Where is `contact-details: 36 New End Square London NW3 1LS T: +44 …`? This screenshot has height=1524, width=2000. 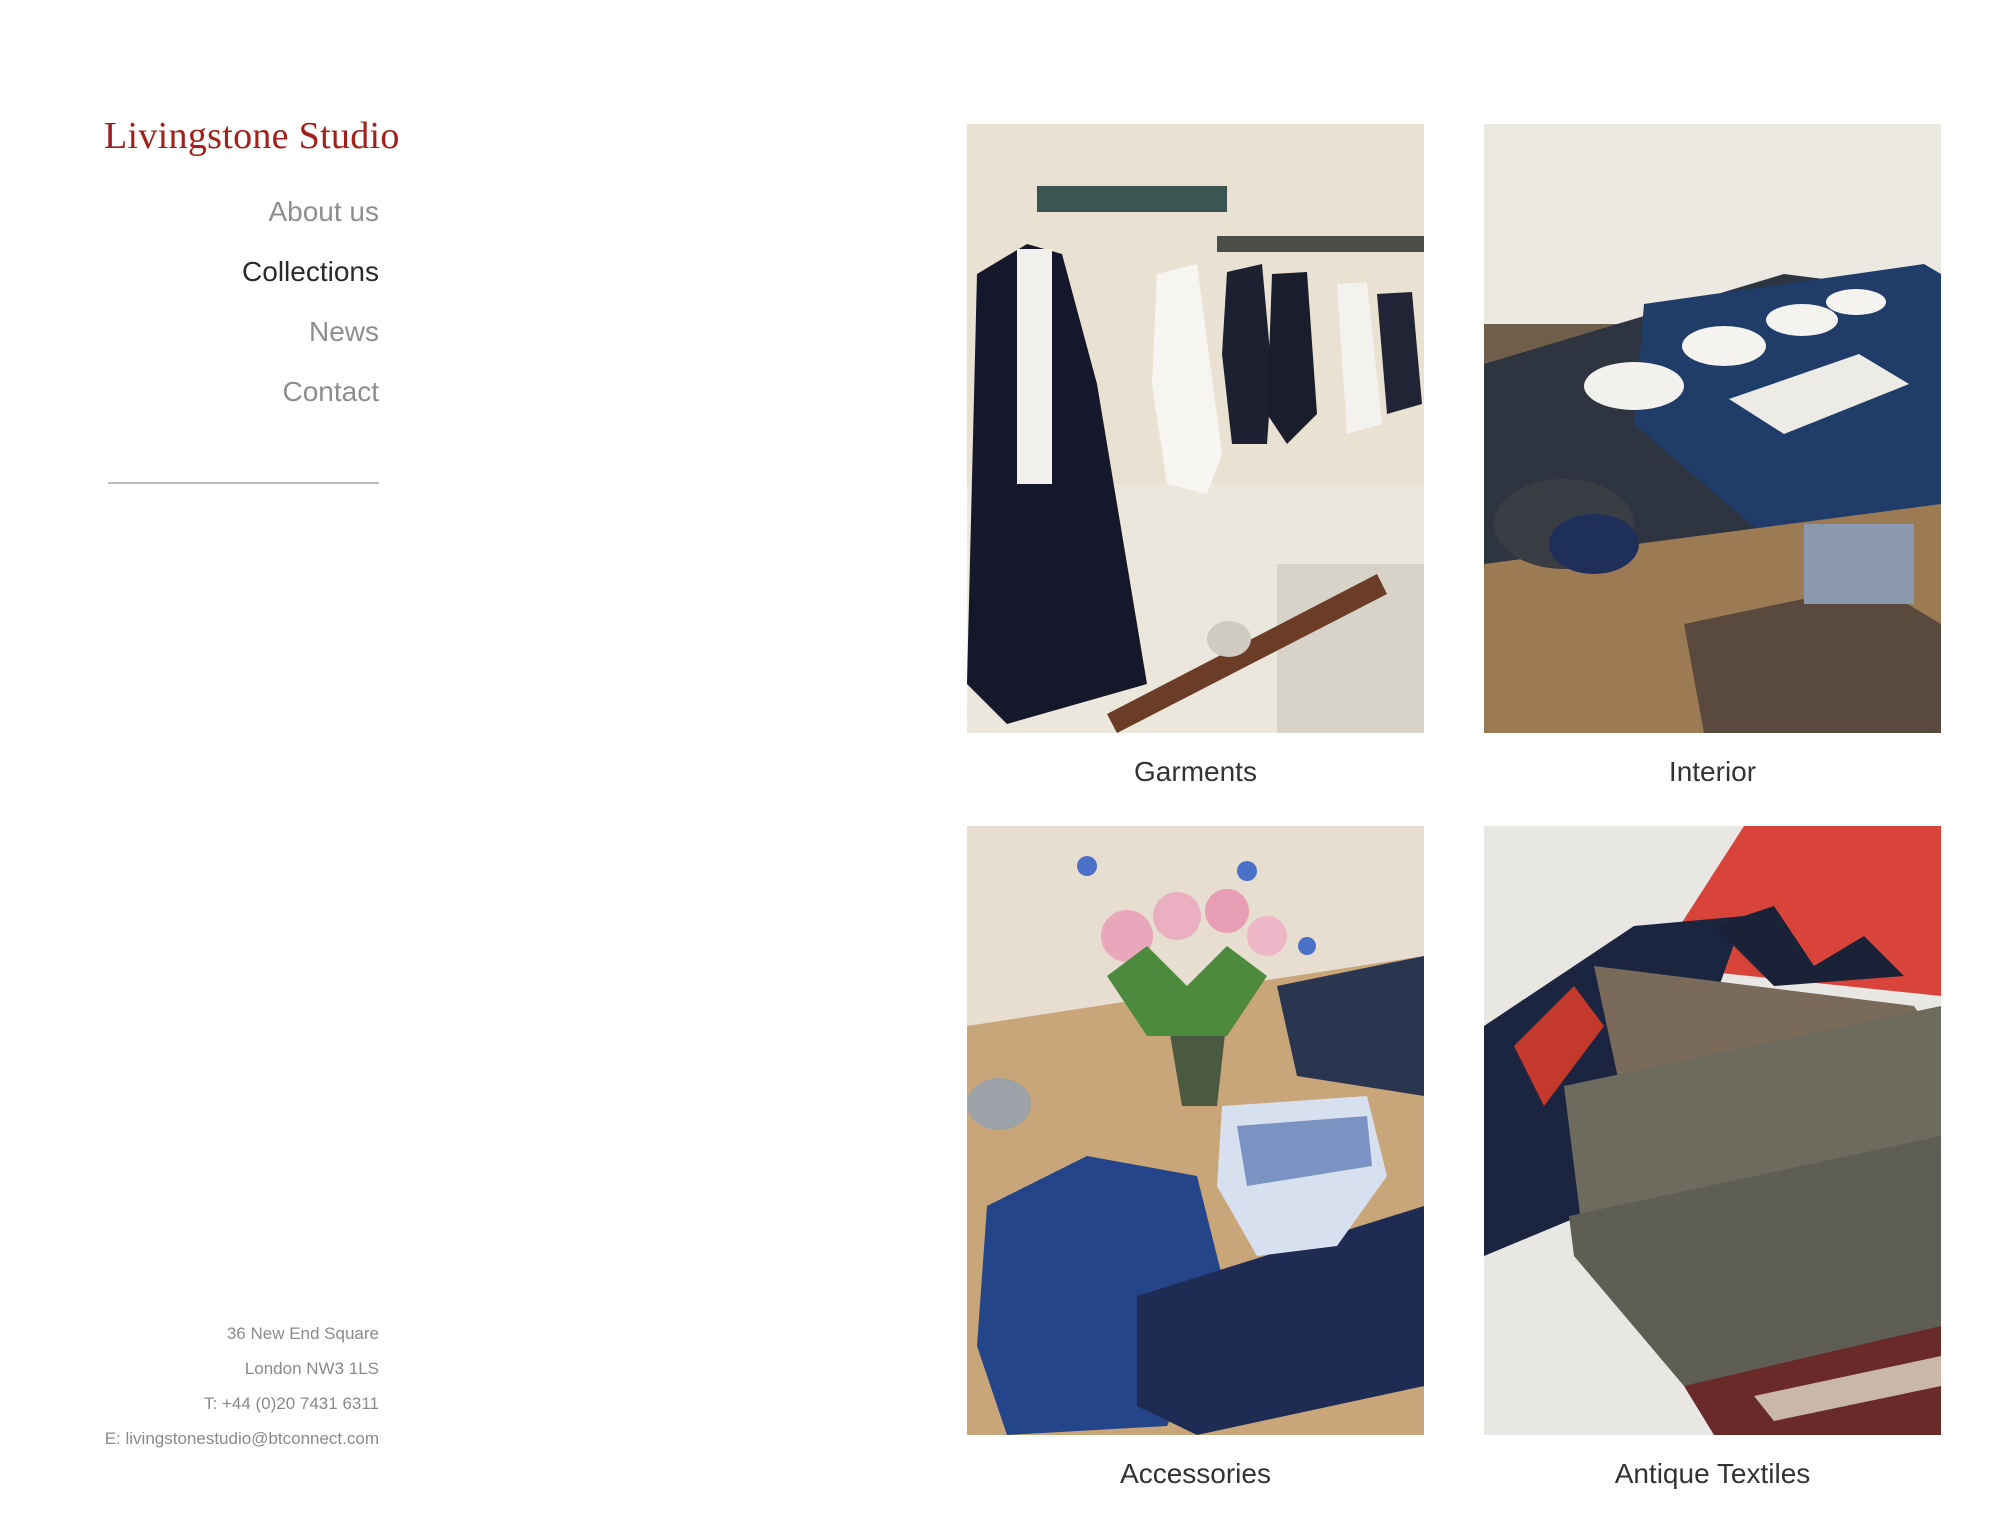
contact-details: 36 New End Square London NW3 1LS T: +44 … is located at coordinates (219, 1386).